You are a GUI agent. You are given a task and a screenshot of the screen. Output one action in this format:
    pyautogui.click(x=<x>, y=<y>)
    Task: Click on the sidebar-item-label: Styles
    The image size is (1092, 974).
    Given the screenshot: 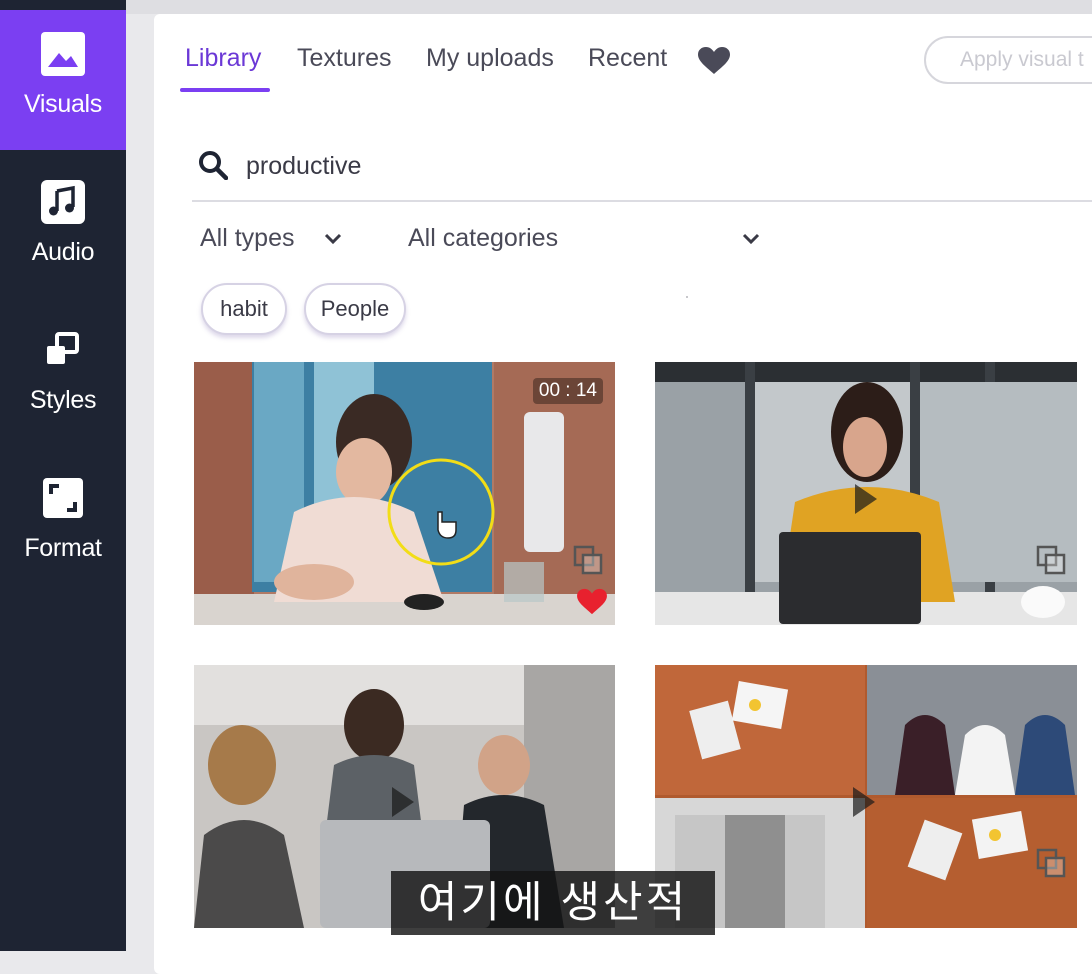 What is the action you would take?
    pyautogui.click(x=63, y=400)
    